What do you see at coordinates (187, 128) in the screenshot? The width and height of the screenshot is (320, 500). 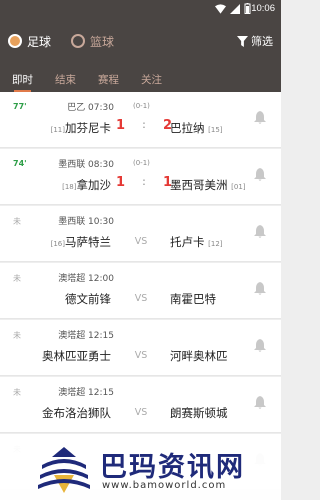 I see `away-team-name: 巴拉纳` at bounding box center [187, 128].